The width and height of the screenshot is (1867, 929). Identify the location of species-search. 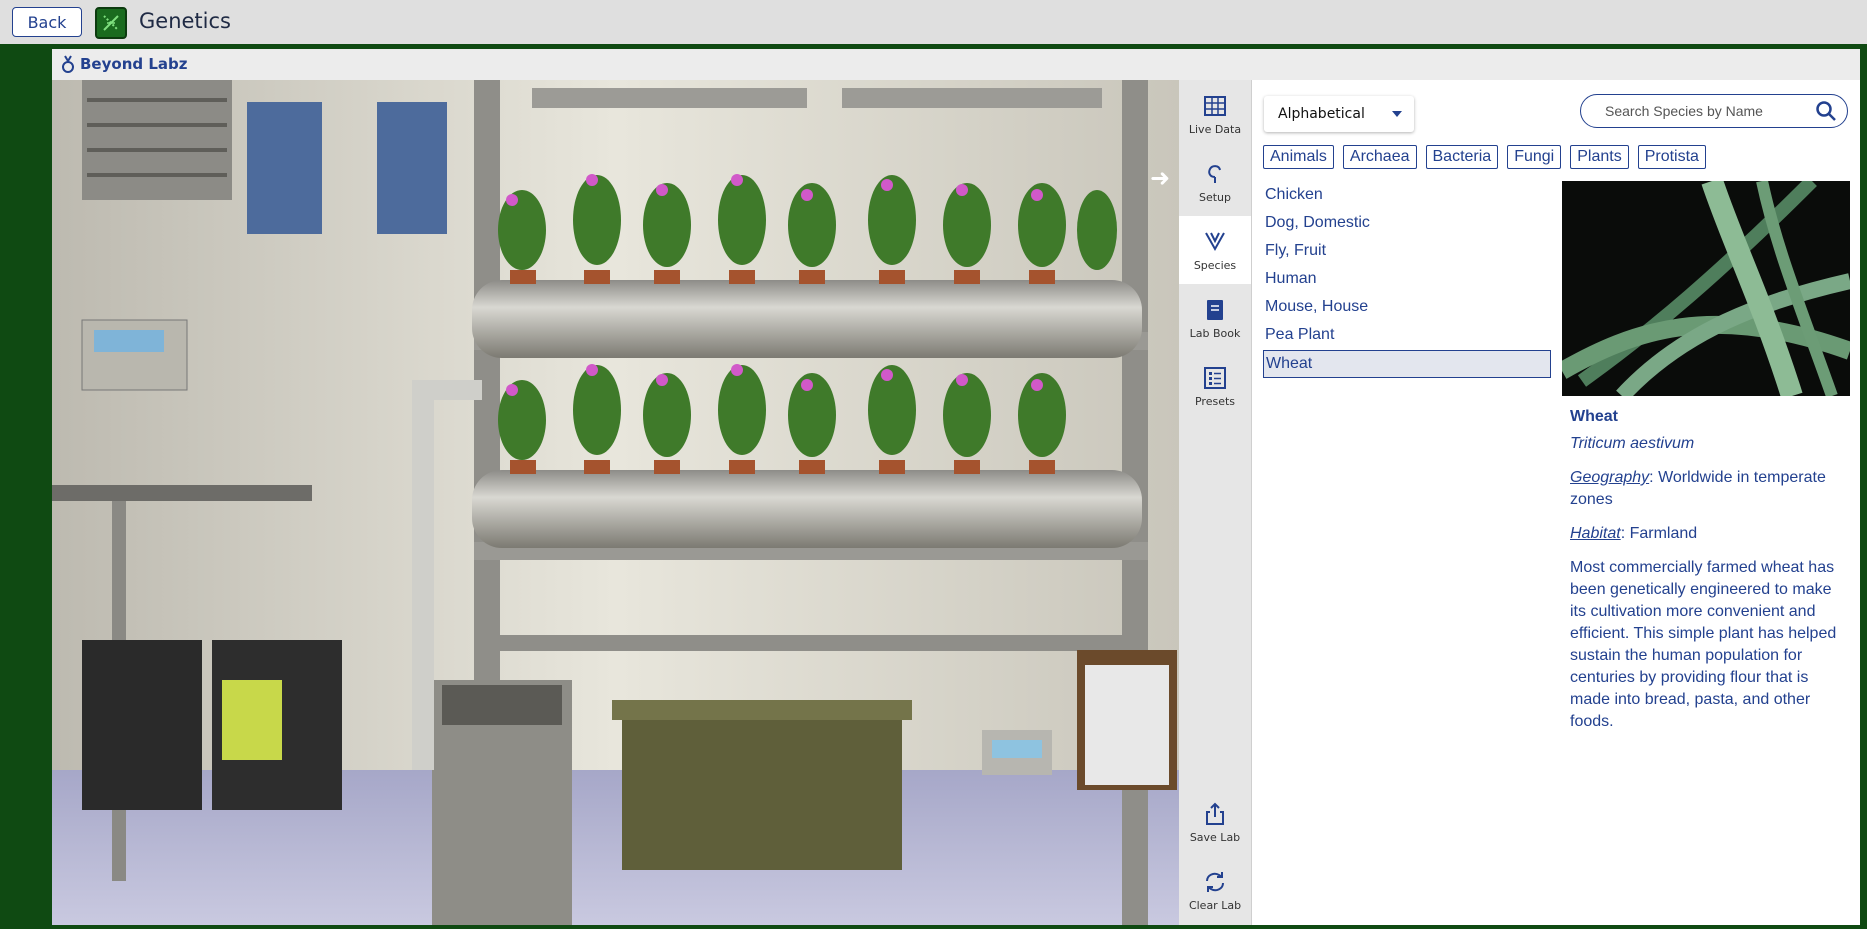
(1714, 111).